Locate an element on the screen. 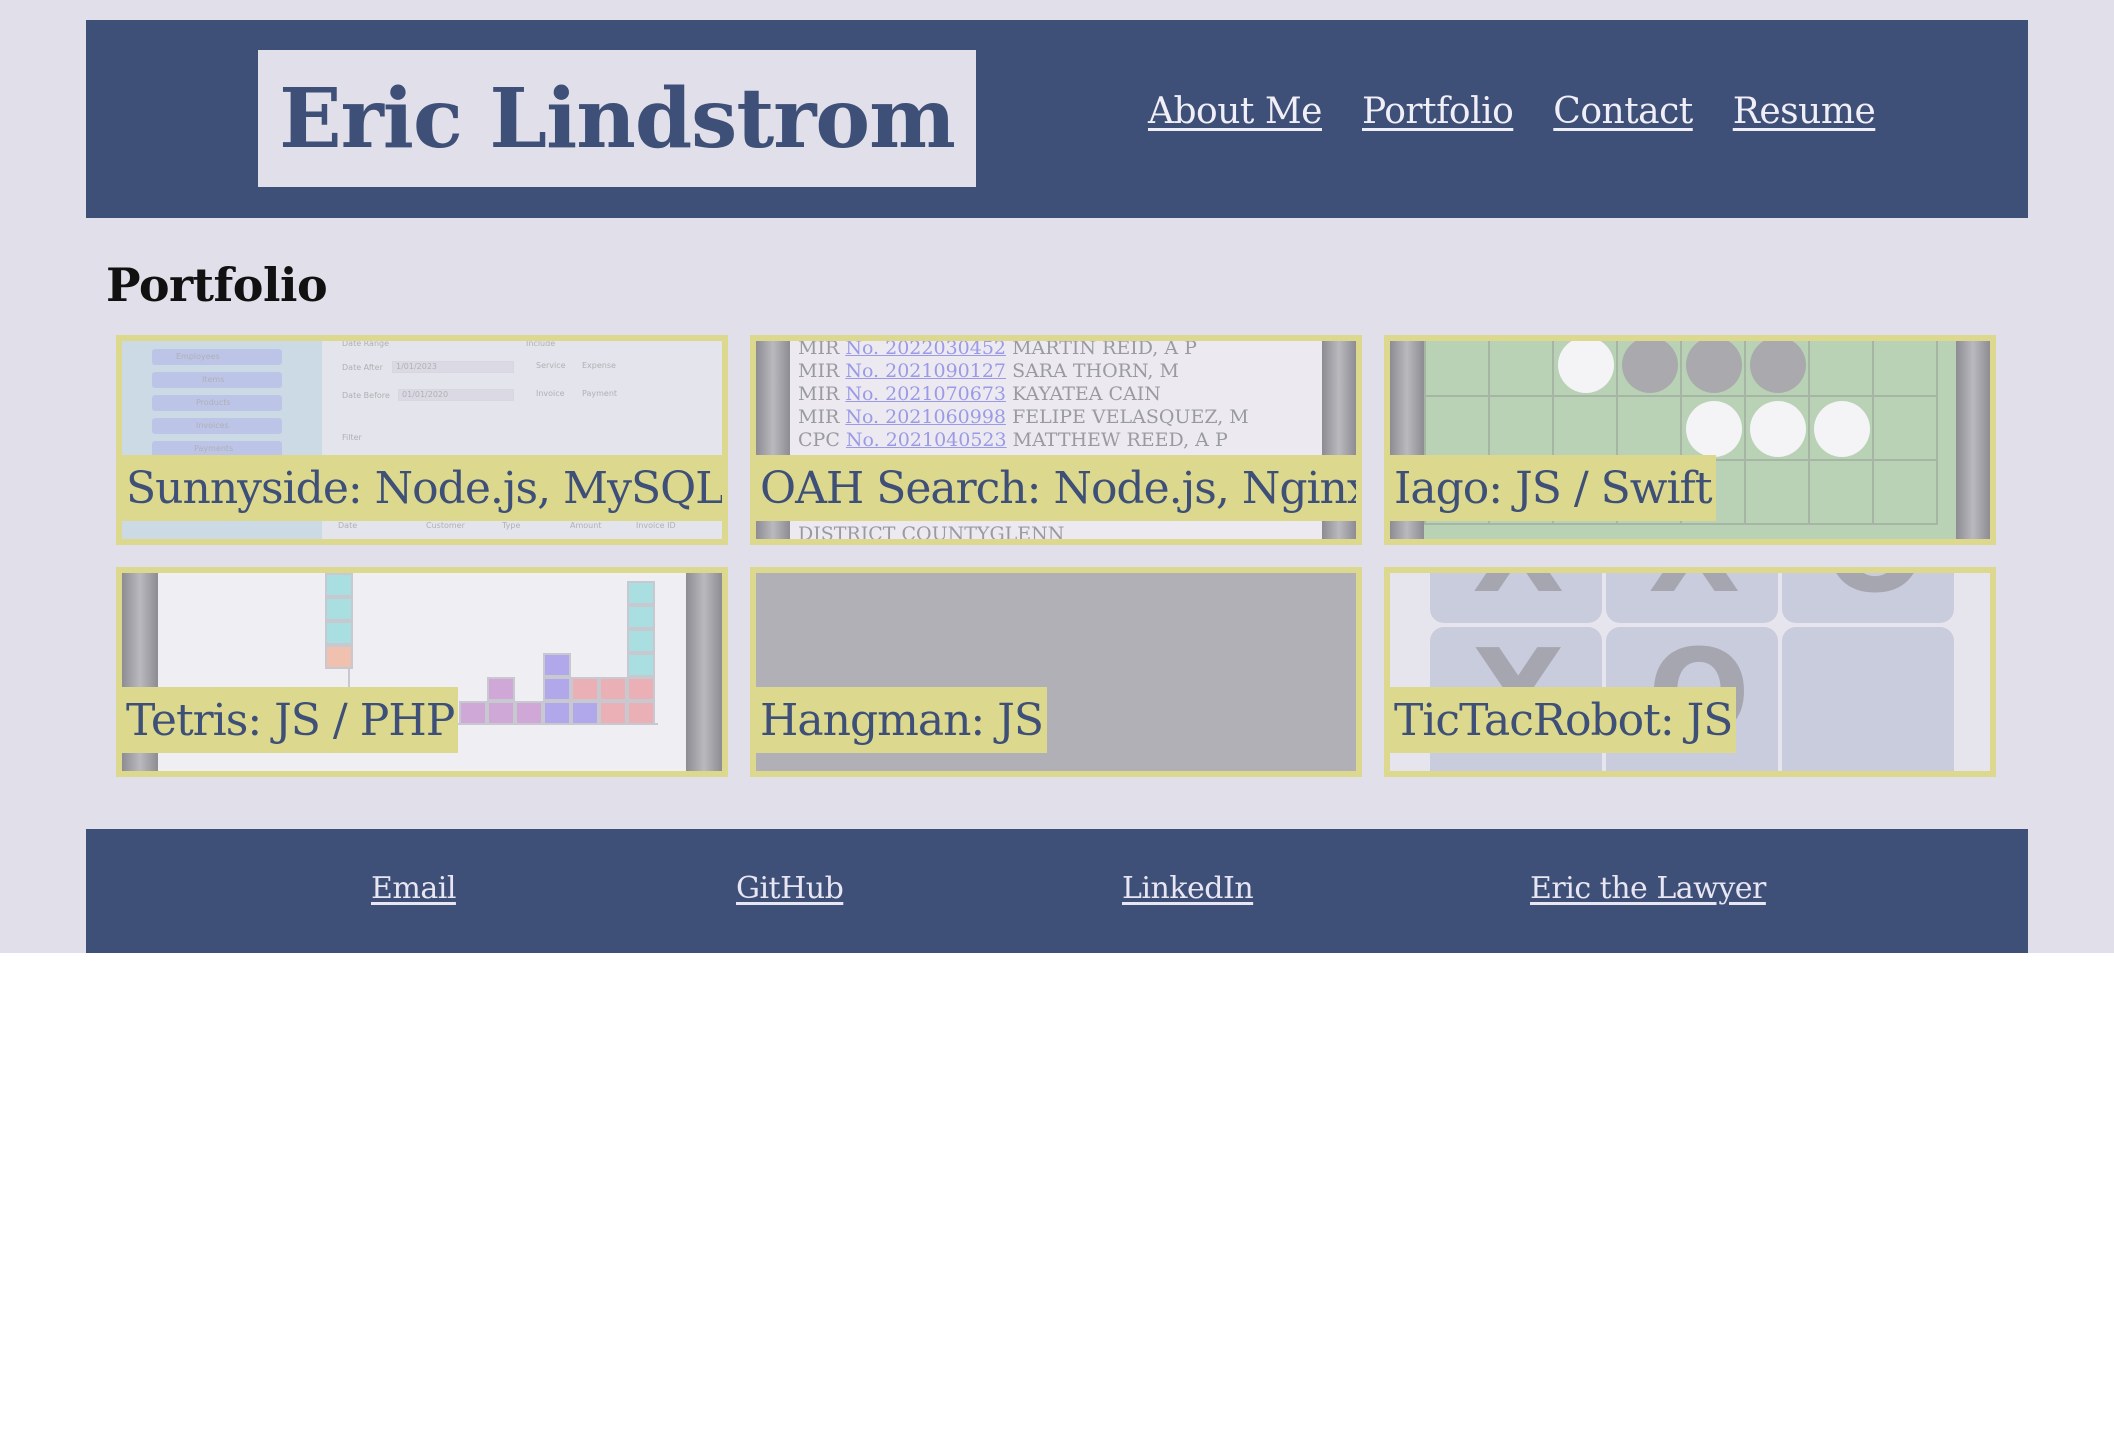 Image resolution: width=2114 pixels, height=1440 pixels. brand-box: Eric Lindstrom is located at coordinates (617, 118).